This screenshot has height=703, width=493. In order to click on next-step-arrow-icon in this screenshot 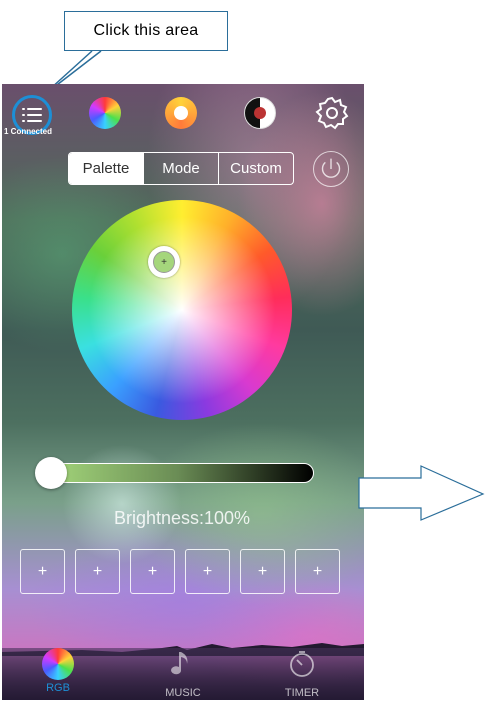, I will do `click(421, 493)`.